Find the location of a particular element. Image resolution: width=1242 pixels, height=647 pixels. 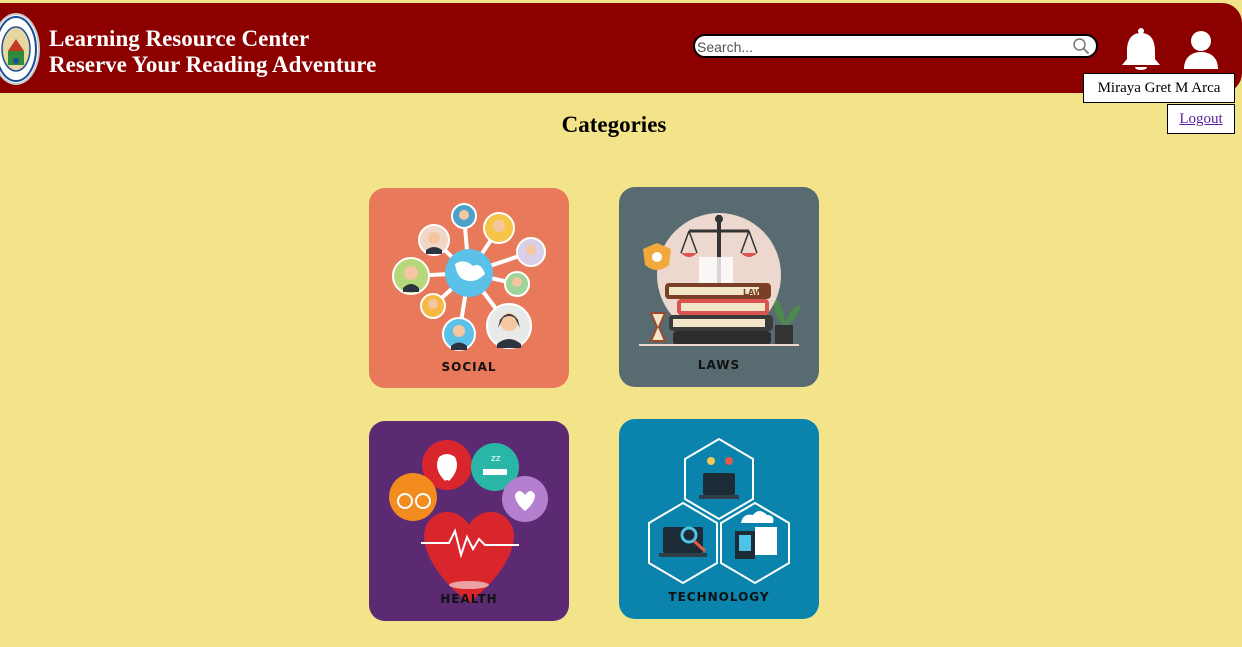

svg-text: LAW is located at coordinates (753, 292).